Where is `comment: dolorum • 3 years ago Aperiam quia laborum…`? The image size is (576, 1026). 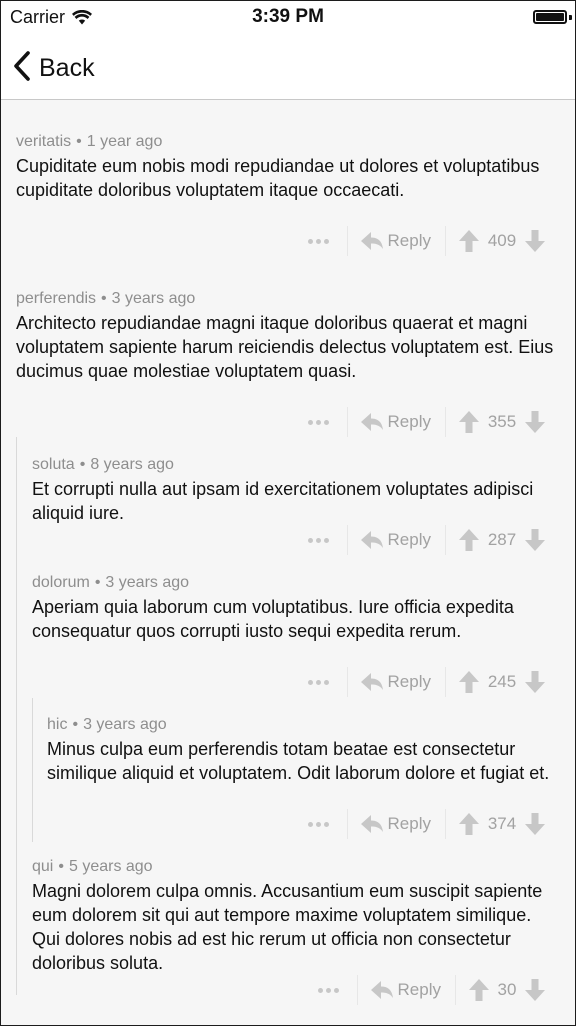 comment: dolorum • 3 years ago Aperiam quia laborum… is located at coordinates (297, 607).